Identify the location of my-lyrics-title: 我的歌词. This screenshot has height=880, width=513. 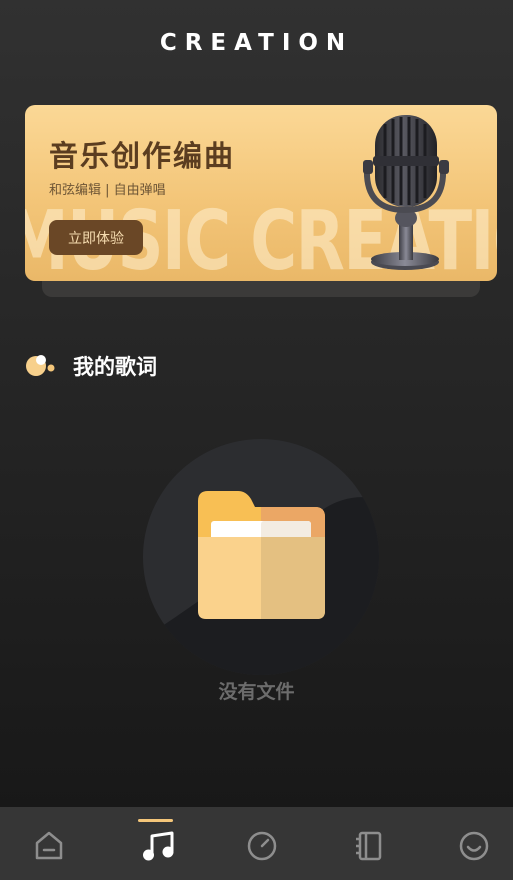
(115, 367).